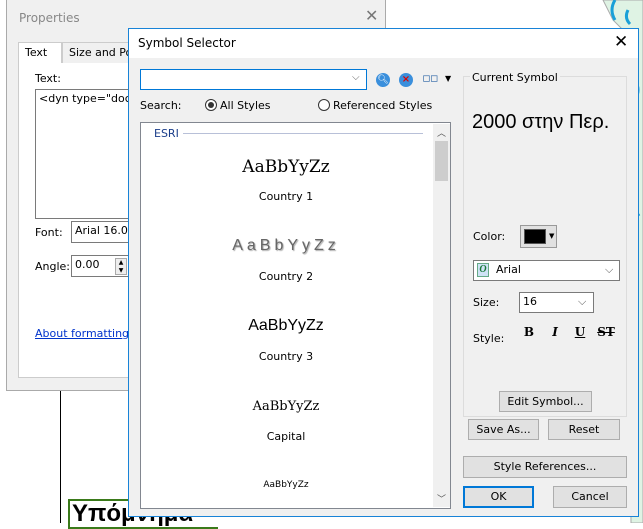  What do you see at coordinates (324, 105) in the screenshot?
I see `radio-referenced-styles` at bounding box center [324, 105].